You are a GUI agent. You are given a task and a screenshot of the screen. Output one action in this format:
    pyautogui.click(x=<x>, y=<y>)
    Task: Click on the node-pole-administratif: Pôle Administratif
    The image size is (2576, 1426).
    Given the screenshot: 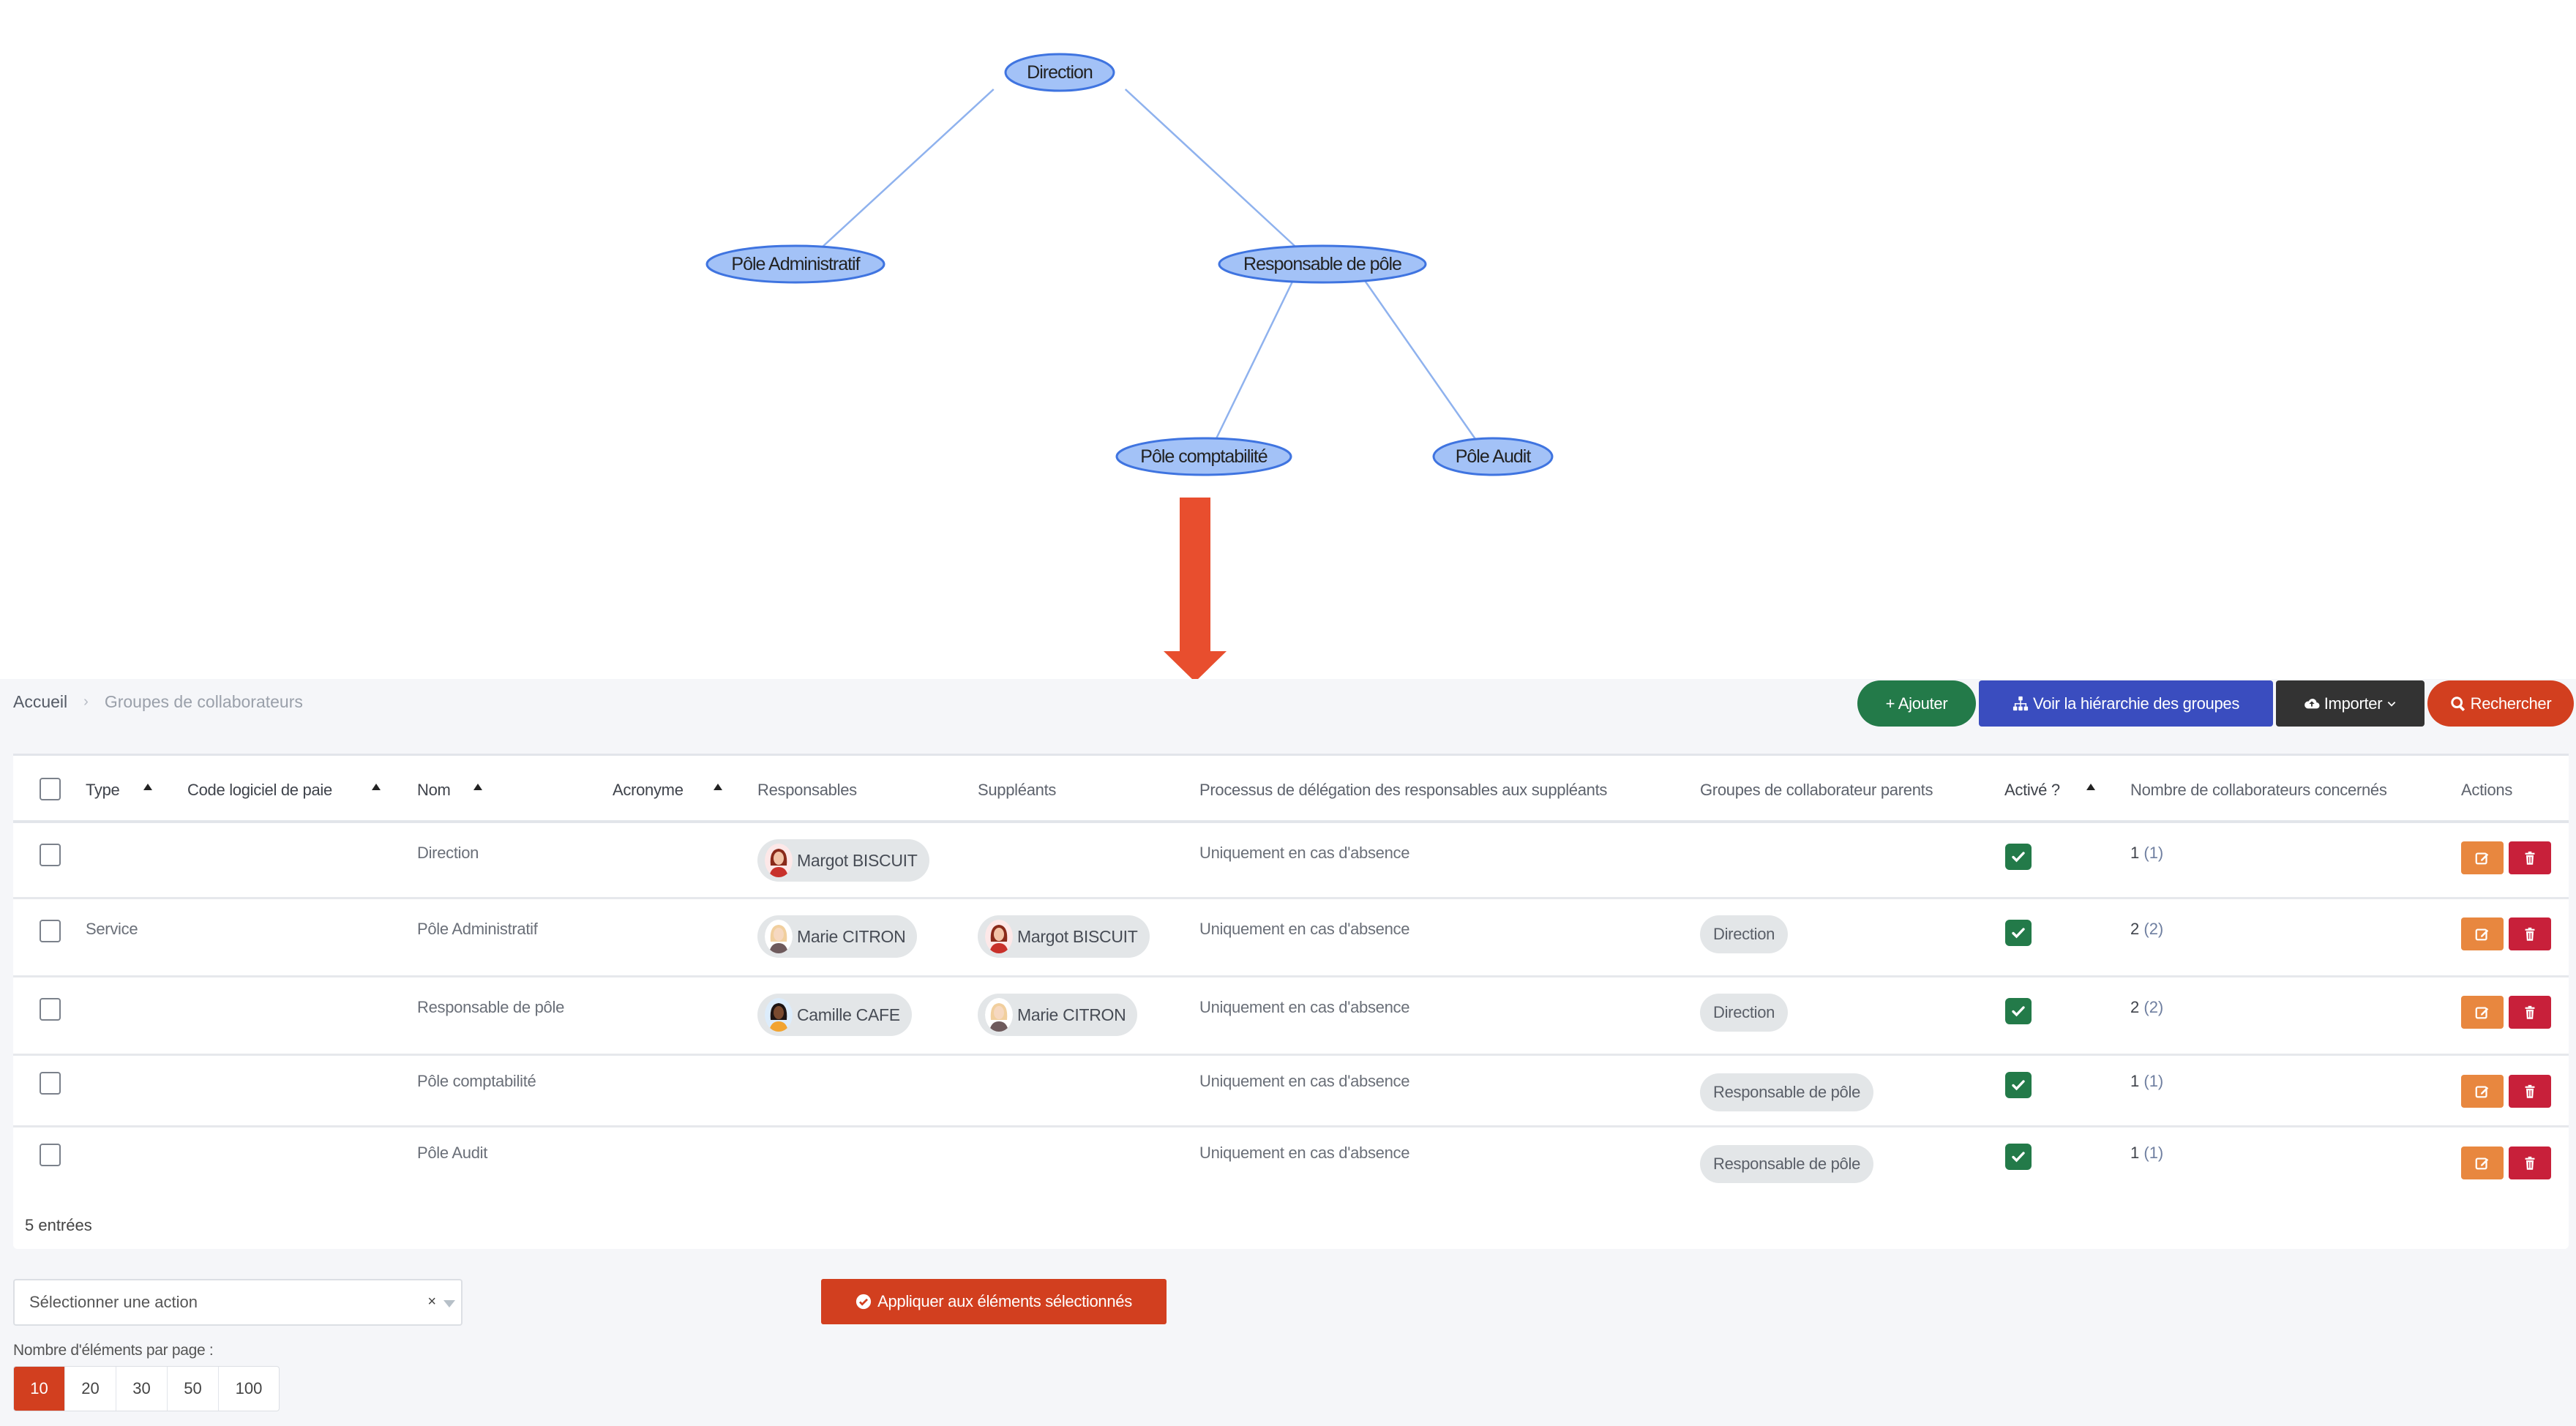 What is the action you would take?
    pyautogui.click(x=795, y=264)
    